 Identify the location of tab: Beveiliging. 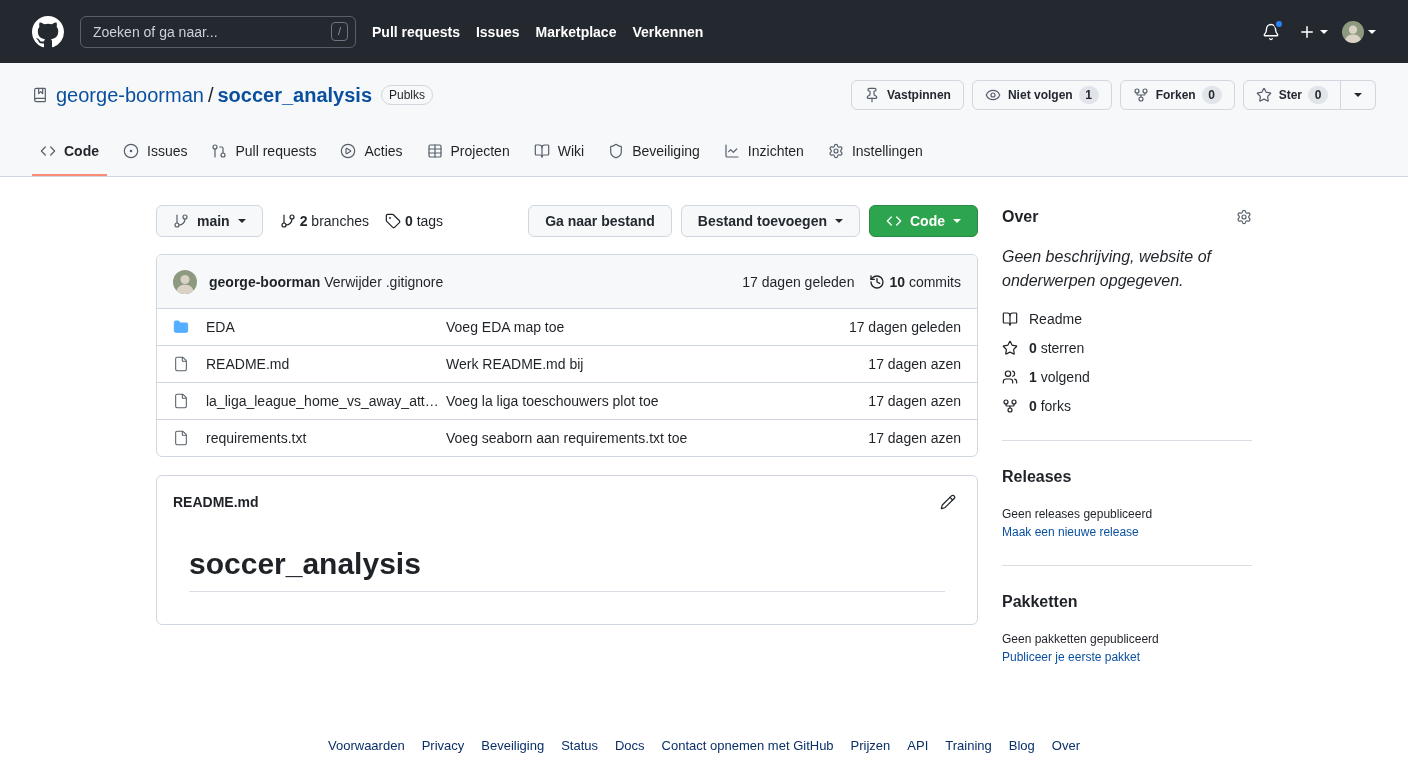
(654, 152).